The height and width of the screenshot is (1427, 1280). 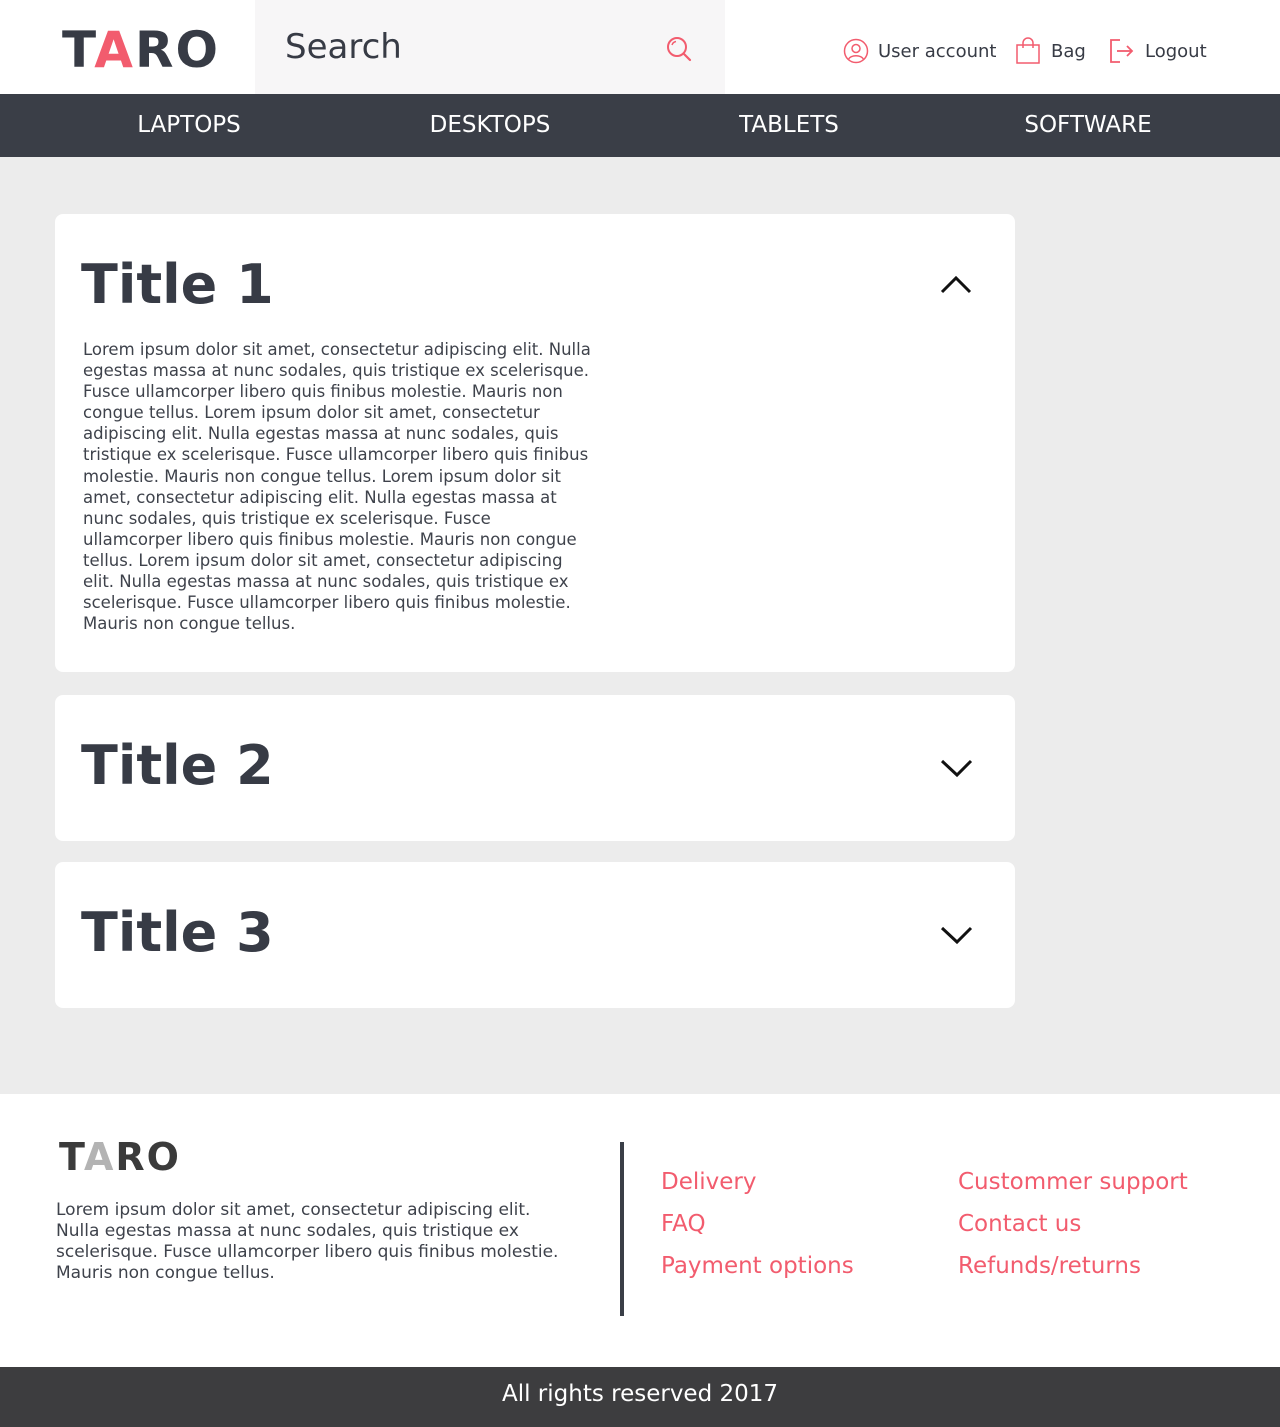 I want to click on logo-text-accent: A, so click(x=114, y=50).